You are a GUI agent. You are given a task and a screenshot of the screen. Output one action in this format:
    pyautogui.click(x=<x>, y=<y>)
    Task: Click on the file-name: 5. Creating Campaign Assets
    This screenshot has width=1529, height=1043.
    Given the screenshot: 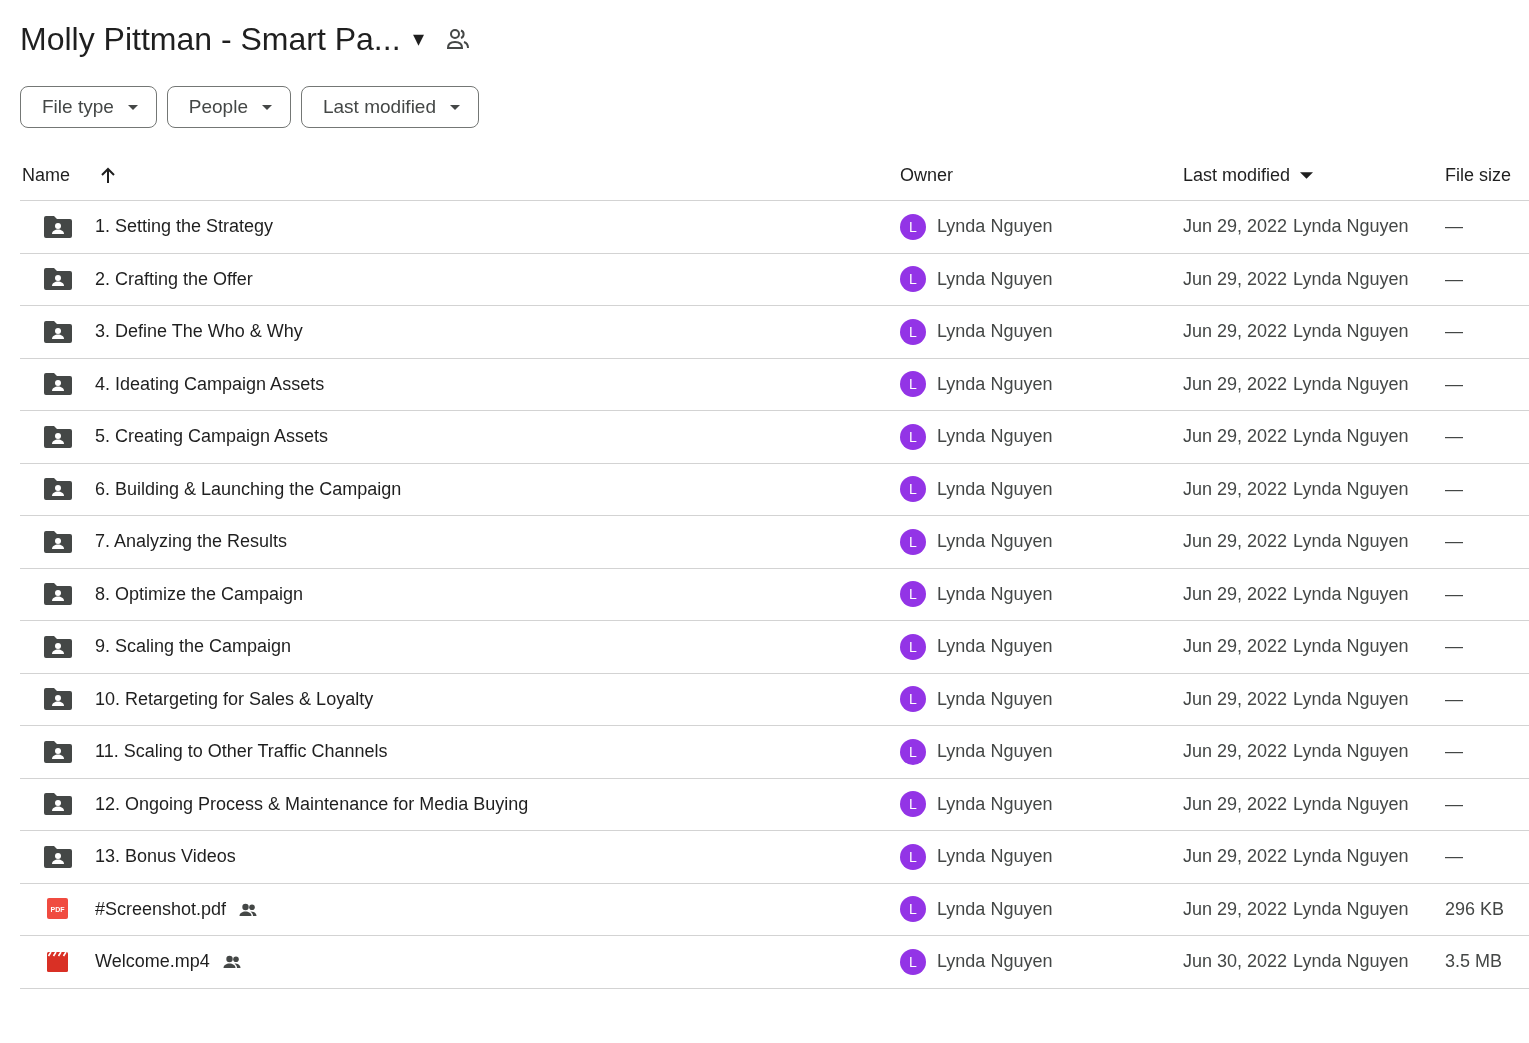 What is the action you would take?
    pyautogui.click(x=212, y=437)
    